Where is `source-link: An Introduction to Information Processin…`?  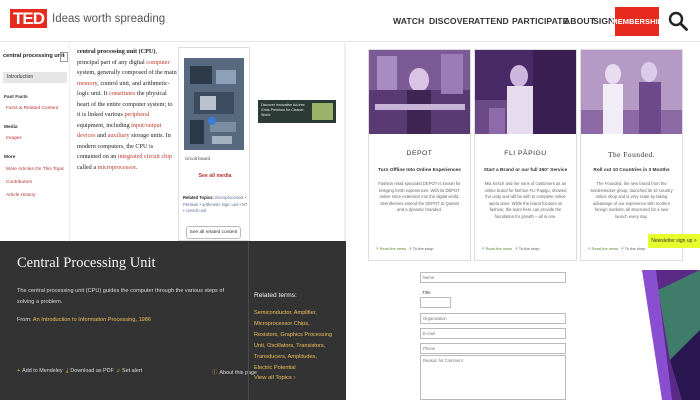
source-link: An Introduction to Information Processin… is located at coordinates (92, 320).